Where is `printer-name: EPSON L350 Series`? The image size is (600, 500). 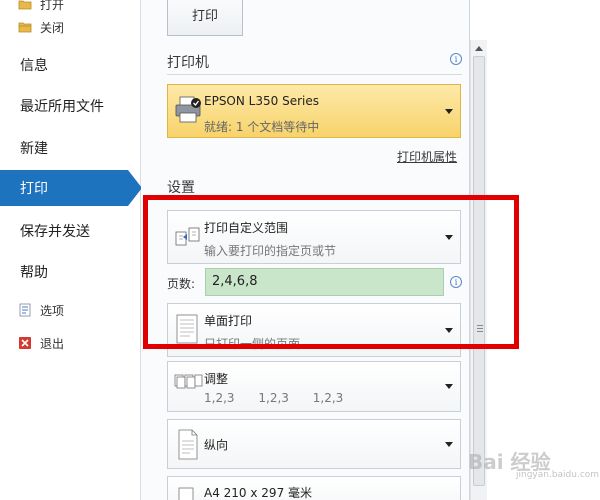
printer-name: EPSON L350 Series is located at coordinates (261, 101).